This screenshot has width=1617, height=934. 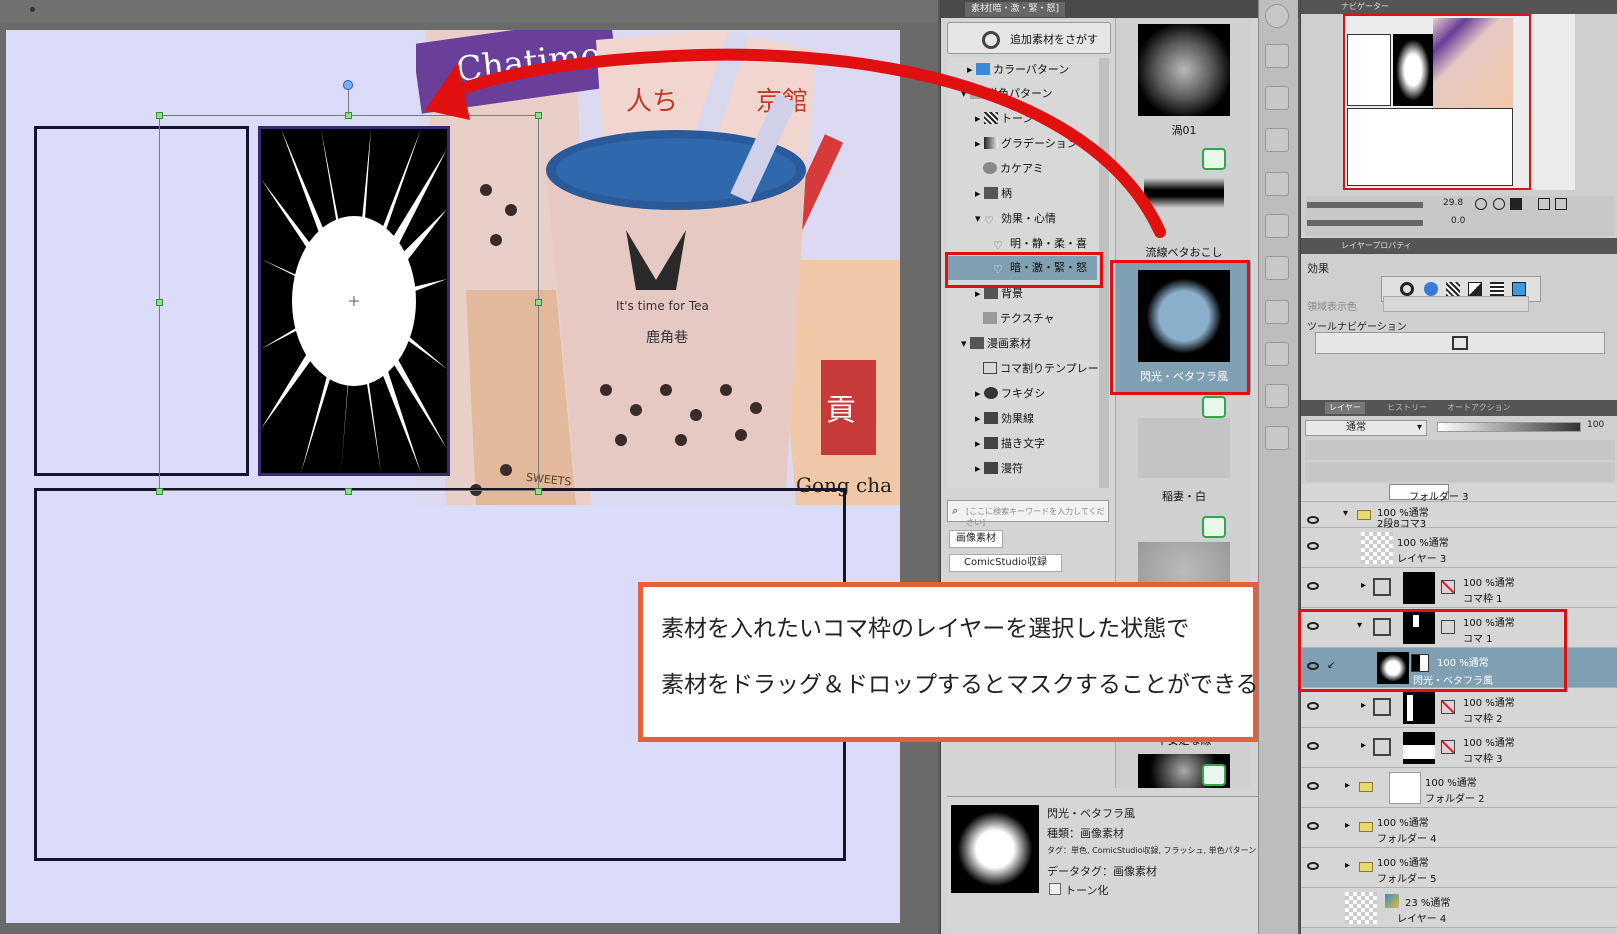 I want to click on layer-property-tab: レイヤープロパティ, so click(x=1459, y=246).